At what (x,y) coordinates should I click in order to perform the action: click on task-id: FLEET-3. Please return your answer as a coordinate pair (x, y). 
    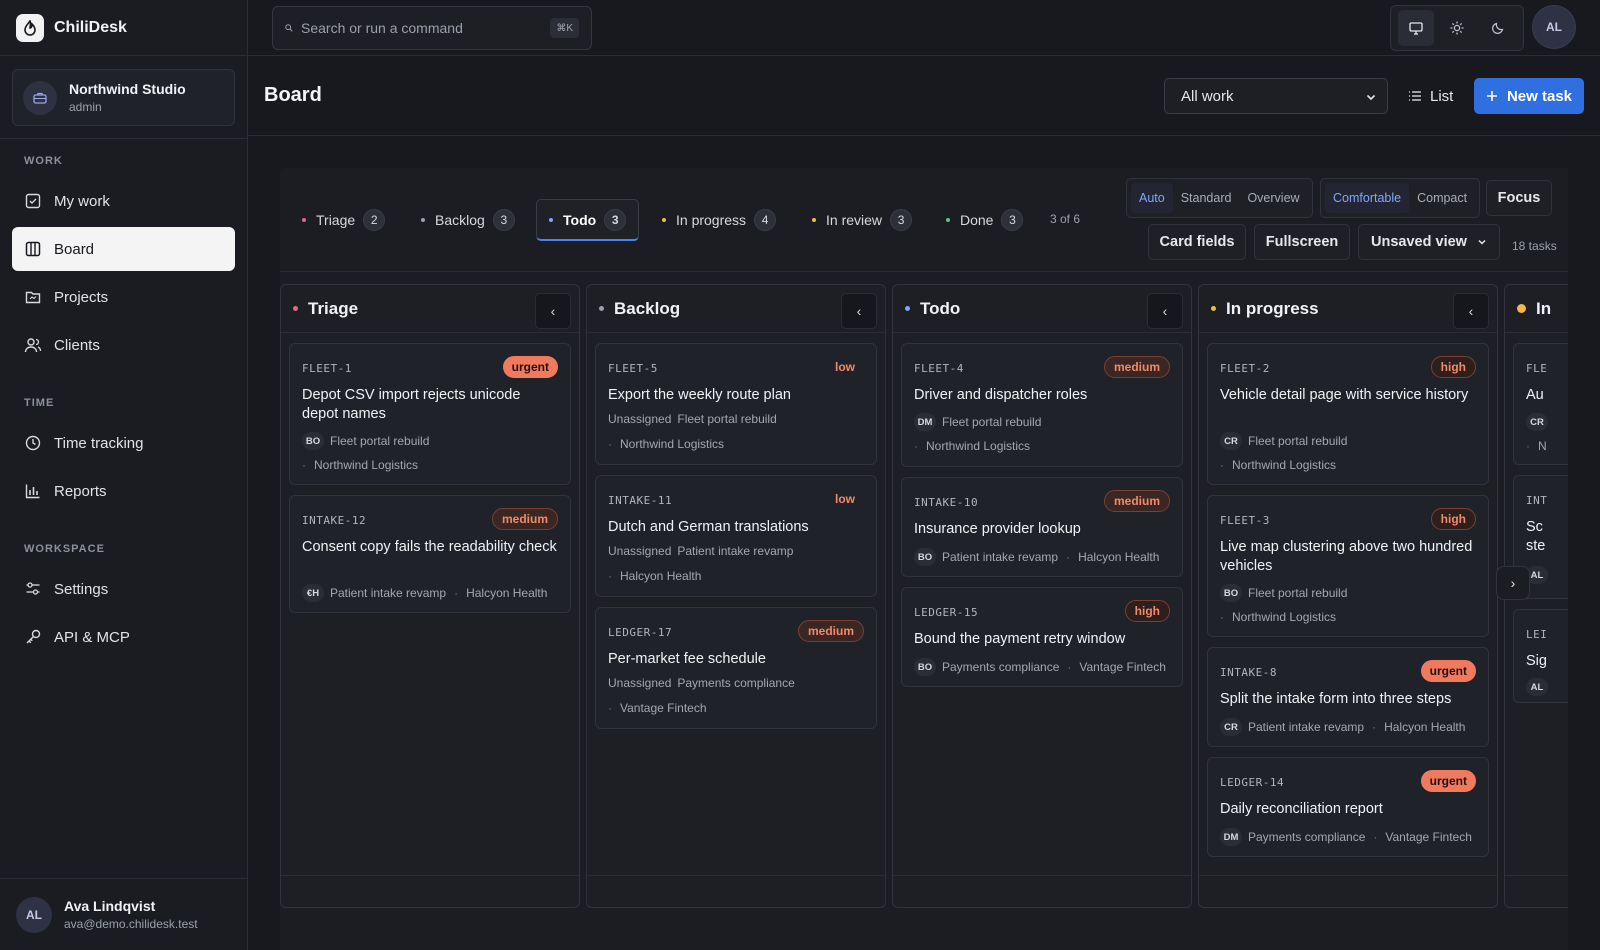
    Looking at the image, I should click on (1245, 520).